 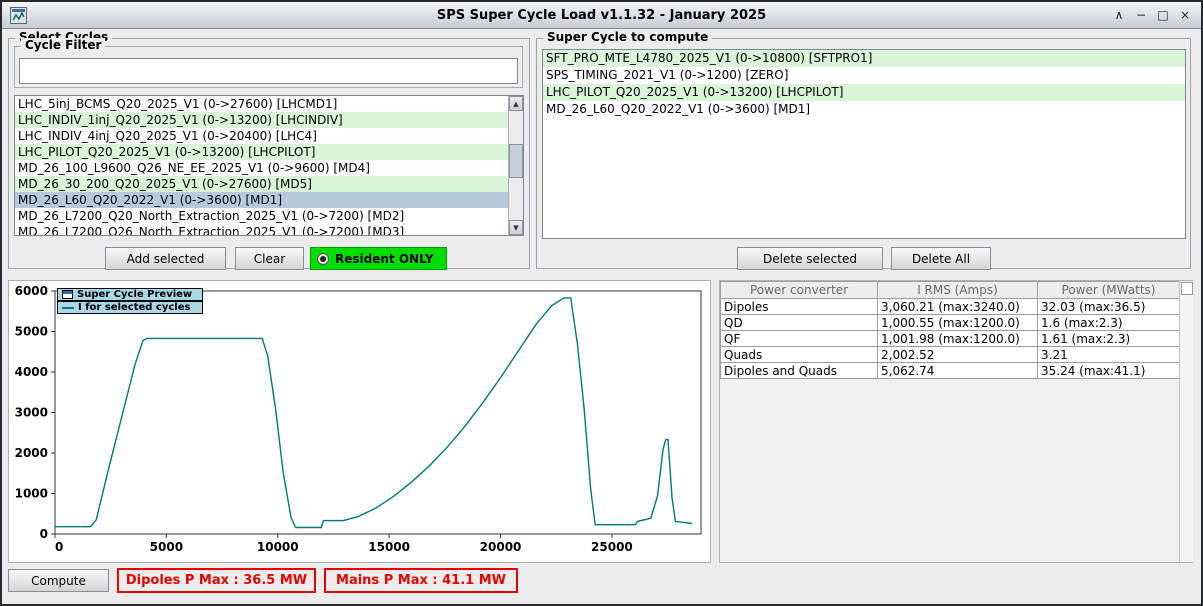 What do you see at coordinates (799, 370) in the screenshot?
I see `table-cell: Dipoles and Quads` at bounding box center [799, 370].